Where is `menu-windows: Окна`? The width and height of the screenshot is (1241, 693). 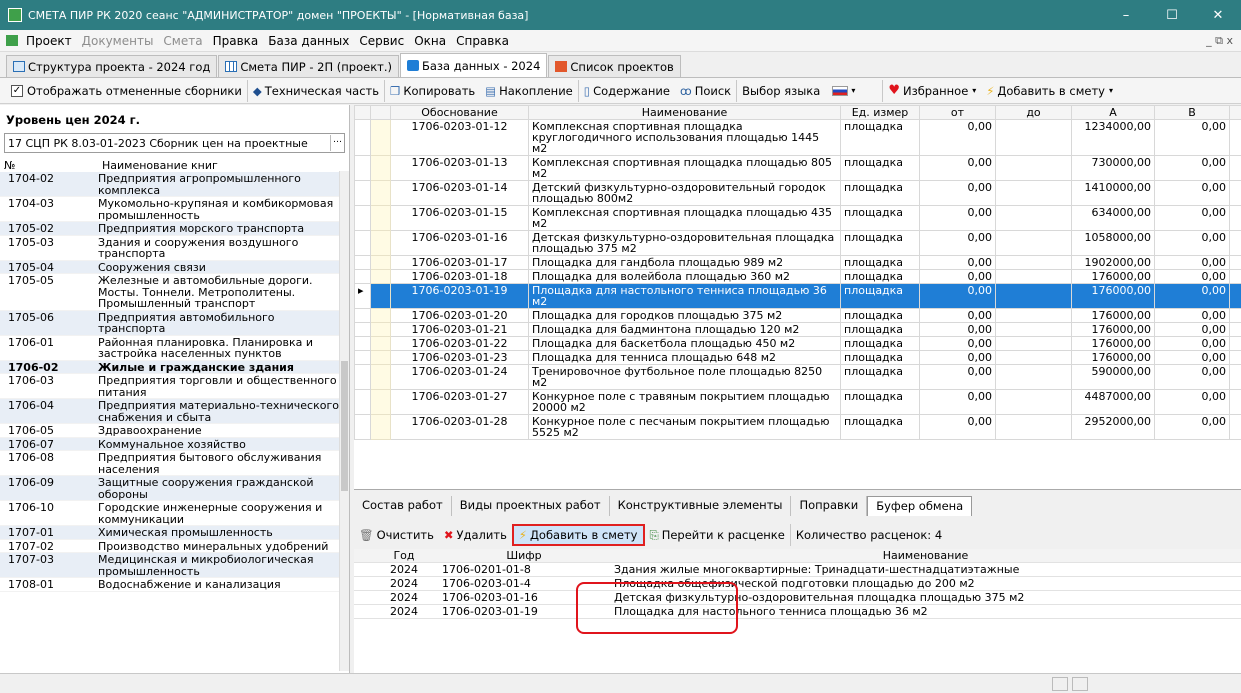 menu-windows: Окна is located at coordinates (430, 41).